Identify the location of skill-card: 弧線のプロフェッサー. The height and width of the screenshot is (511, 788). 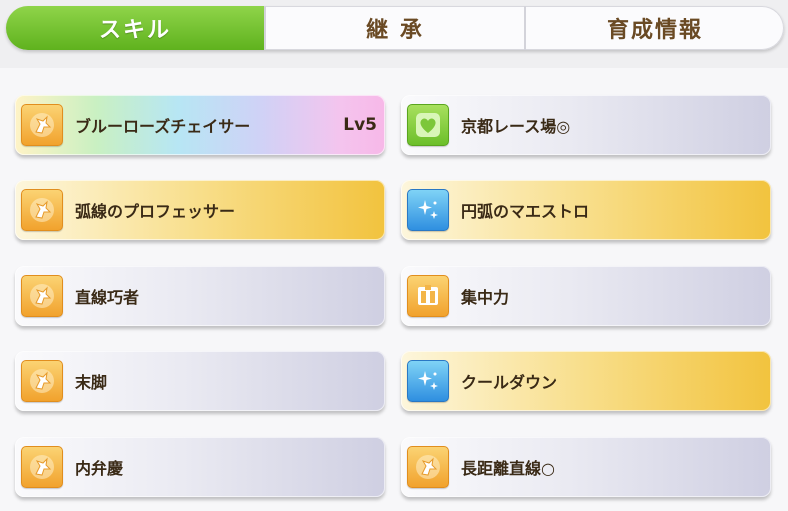
(200, 210).